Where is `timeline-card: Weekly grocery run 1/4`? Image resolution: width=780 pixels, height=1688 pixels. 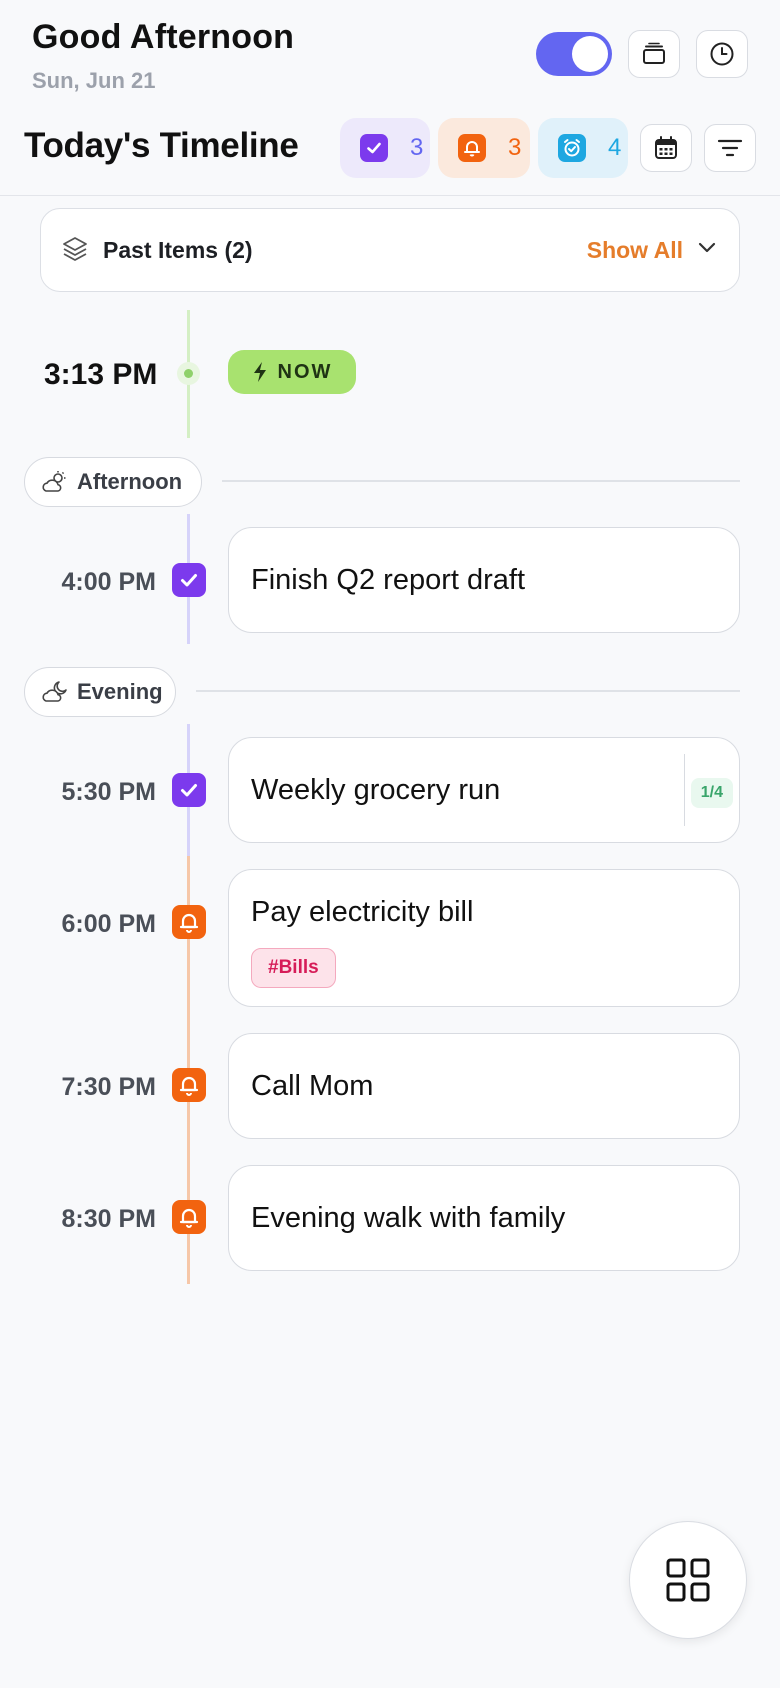
timeline-card: Weekly grocery run 1/4 is located at coordinates (484, 790).